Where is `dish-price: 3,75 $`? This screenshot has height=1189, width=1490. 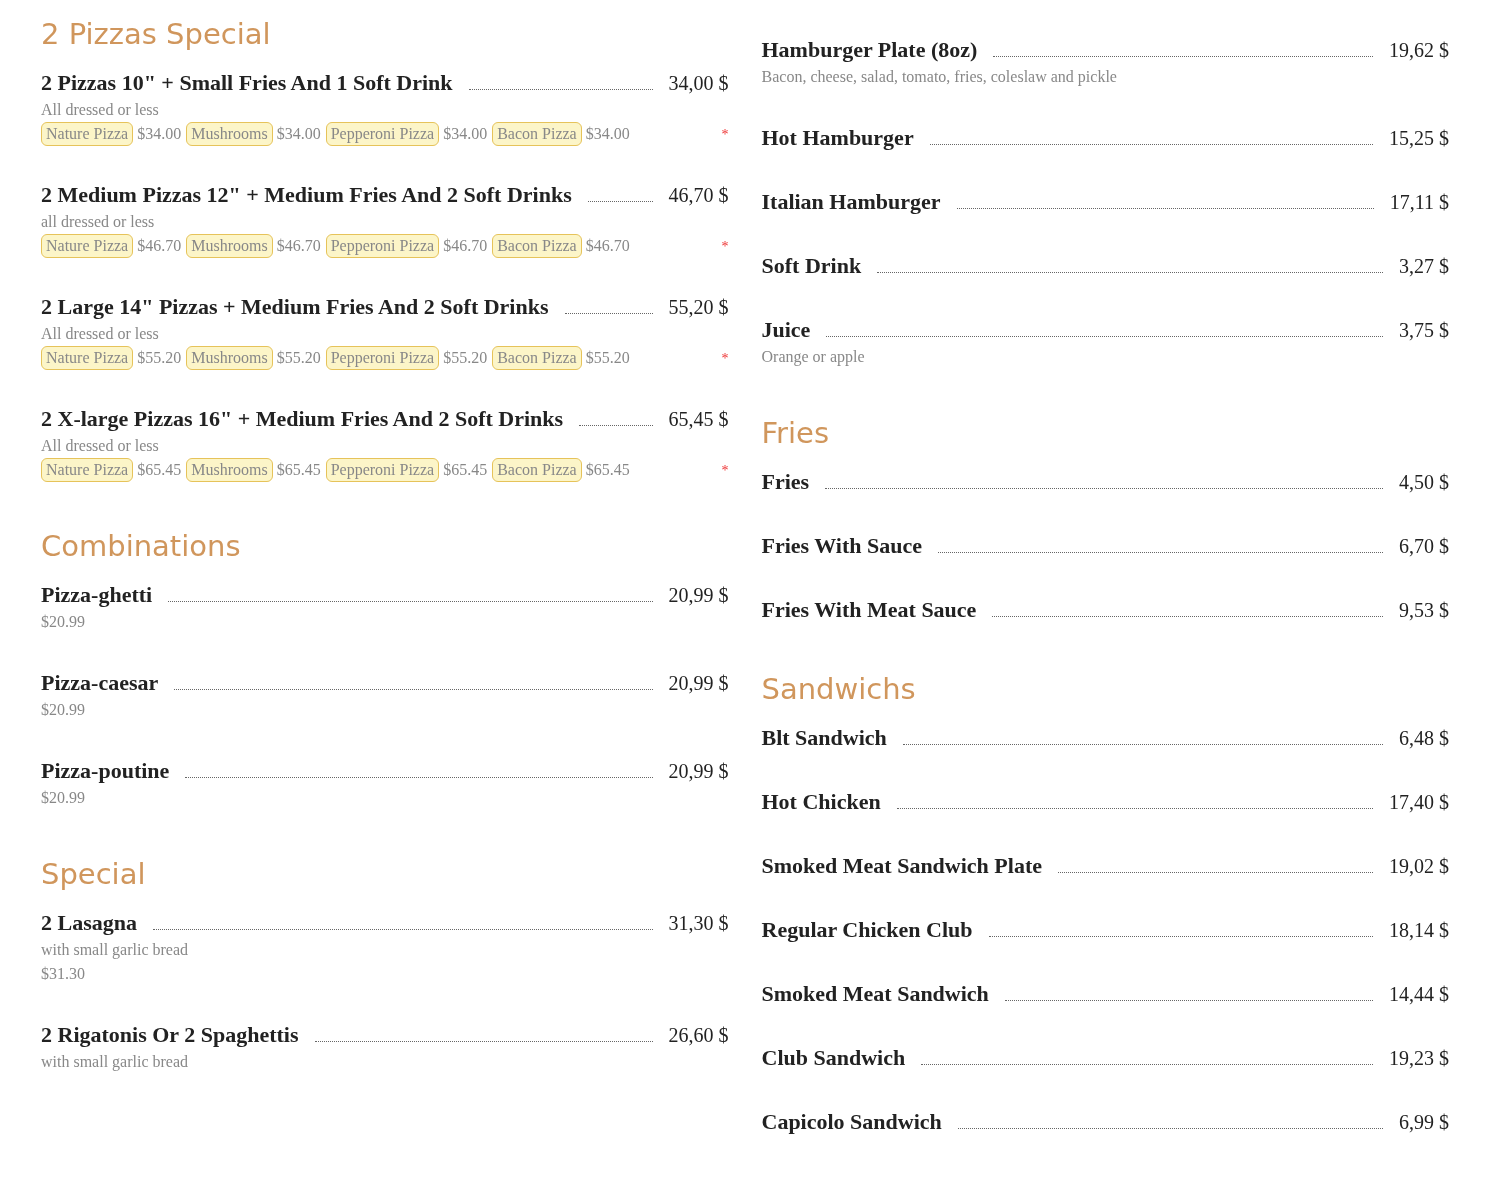 dish-price: 3,75 $ is located at coordinates (1424, 330).